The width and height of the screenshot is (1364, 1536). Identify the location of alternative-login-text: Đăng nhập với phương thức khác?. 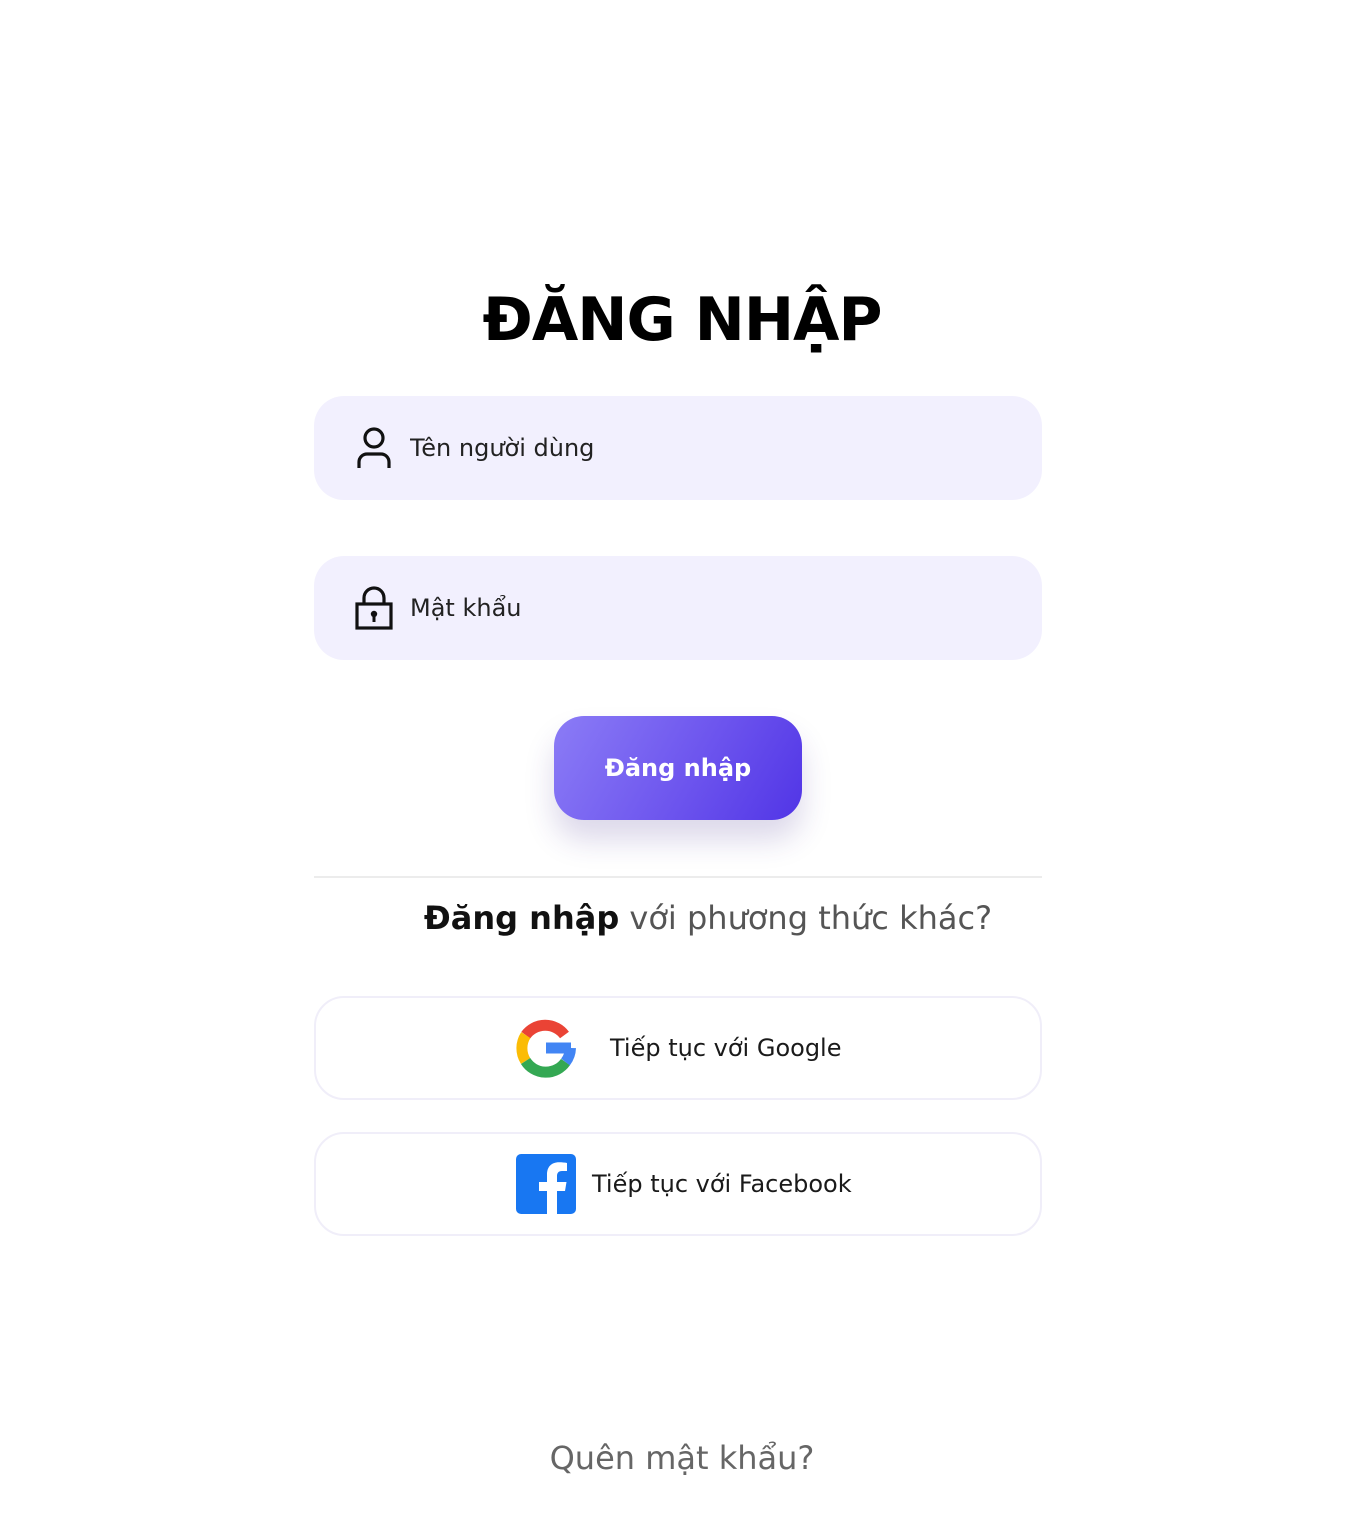
(682, 918).